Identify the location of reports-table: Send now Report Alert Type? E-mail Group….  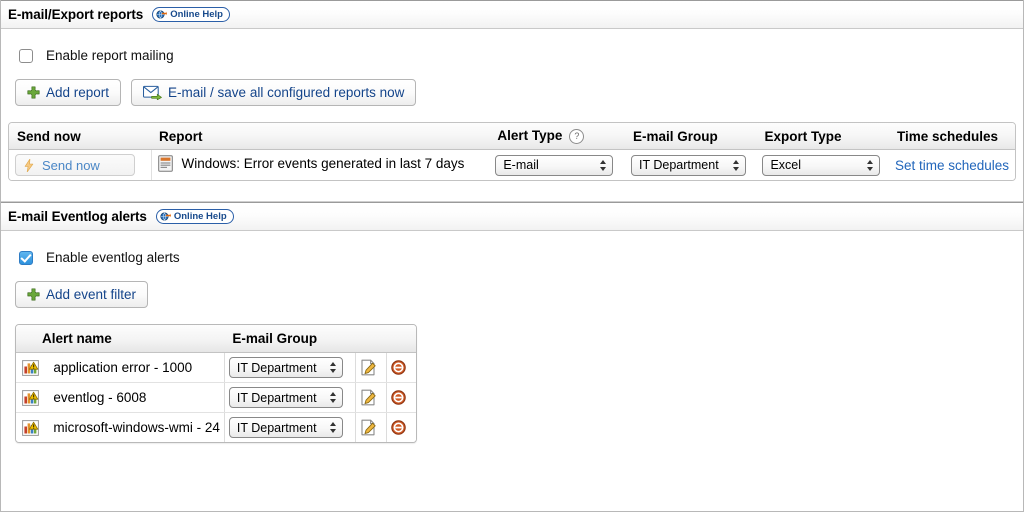
(512, 151).